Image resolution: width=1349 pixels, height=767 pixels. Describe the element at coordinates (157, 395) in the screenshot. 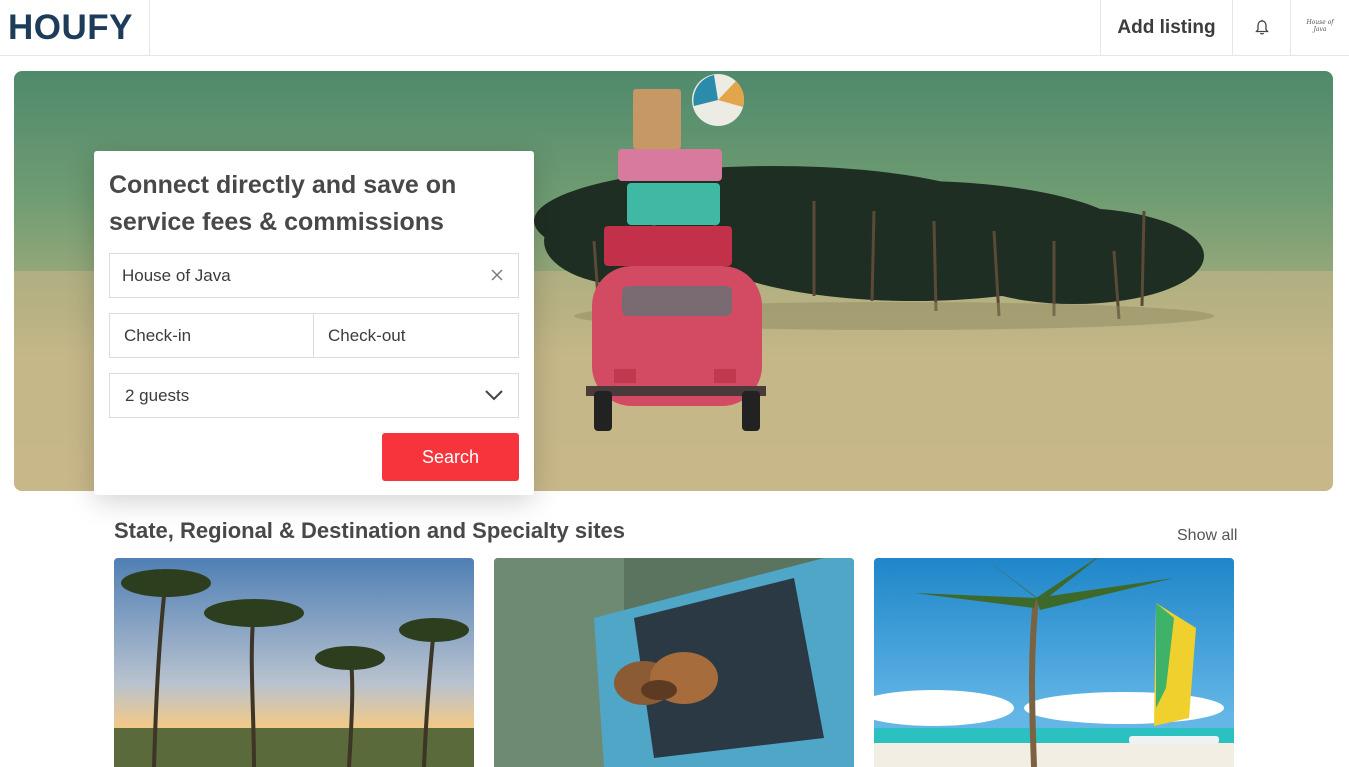

I see `guests-value: 2 guests` at that location.